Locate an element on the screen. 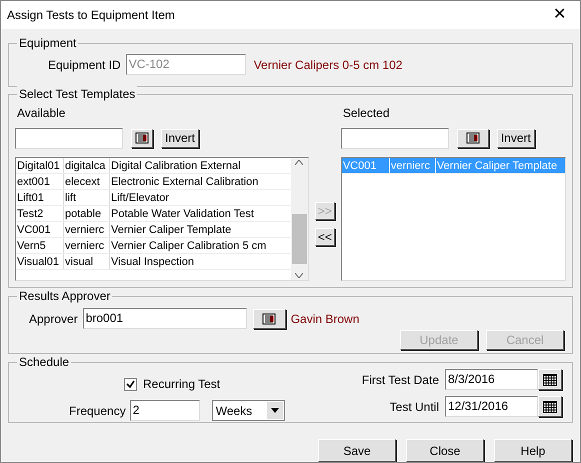 The height and width of the screenshot is (463, 581). template-row: Test2 potable Potable Water Validation Test is located at coordinates (153, 214).